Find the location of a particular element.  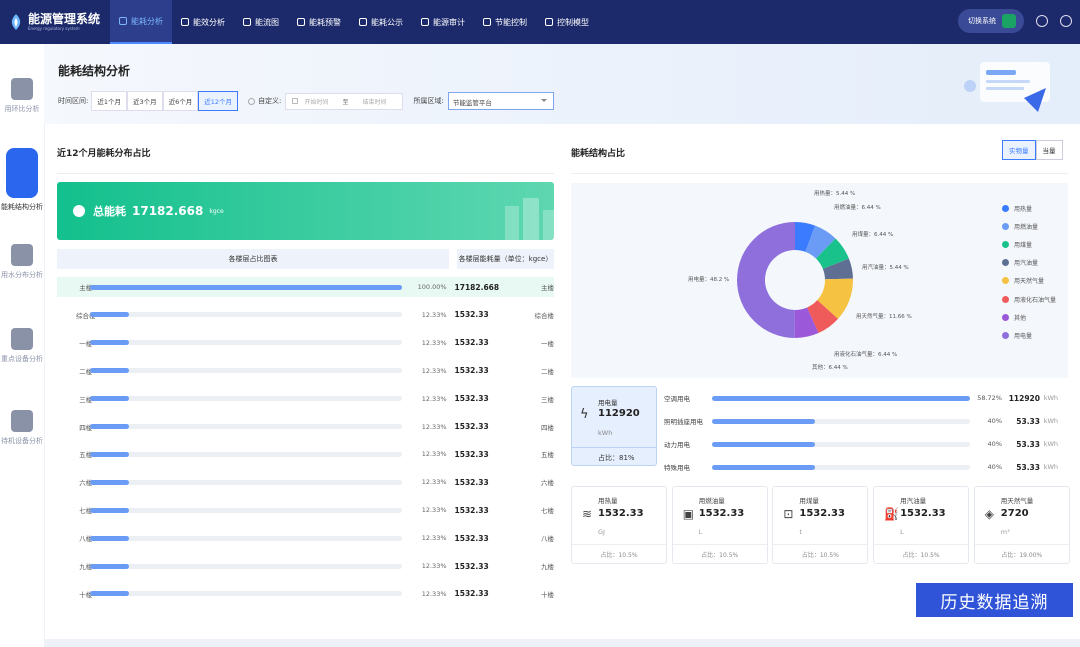

nav-label: 能耗分析 is located at coordinates (147, 21).